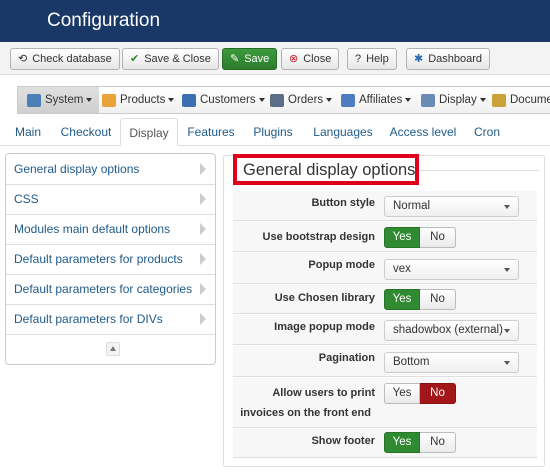 This screenshot has width=550, height=472. I want to click on section-title: General display options, so click(329, 170).